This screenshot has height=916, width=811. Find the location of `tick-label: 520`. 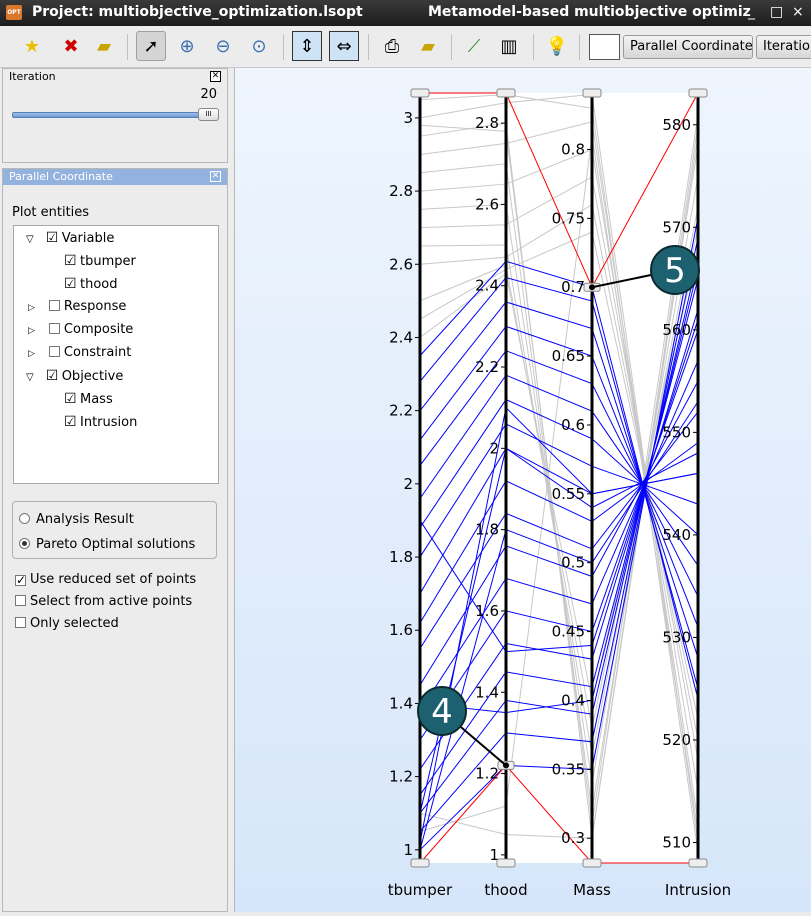

tick-label: 520 is located at coordinates (676, 740).